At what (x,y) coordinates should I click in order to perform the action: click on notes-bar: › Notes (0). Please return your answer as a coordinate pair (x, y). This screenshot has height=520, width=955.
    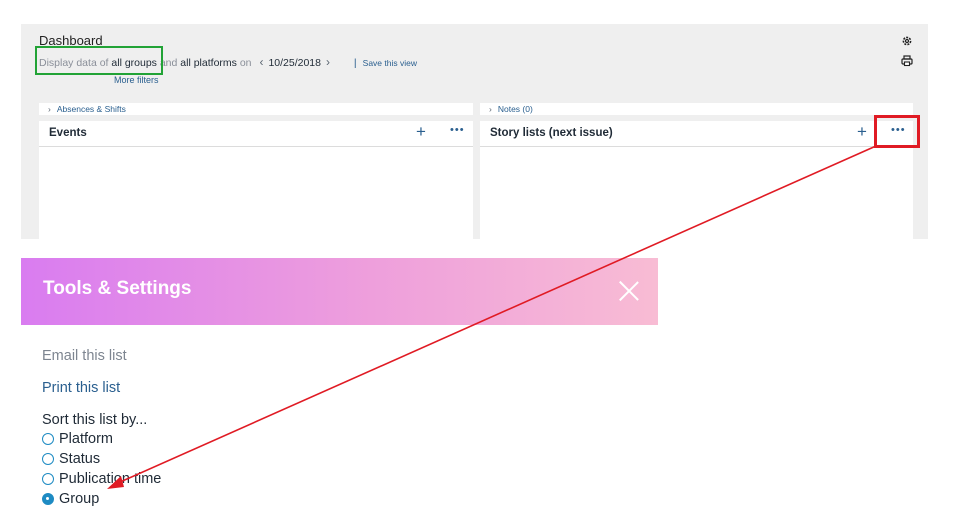
    Looking at the image, I should click on (696, 109).